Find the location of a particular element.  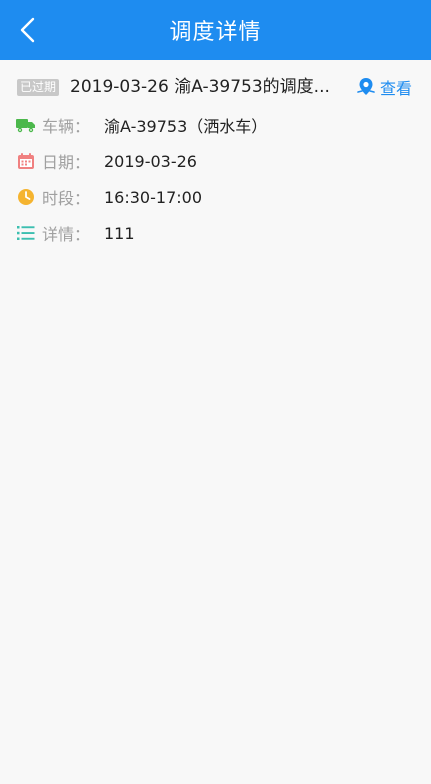

app-header: 调度详情 is located at coordinates (215, 30).